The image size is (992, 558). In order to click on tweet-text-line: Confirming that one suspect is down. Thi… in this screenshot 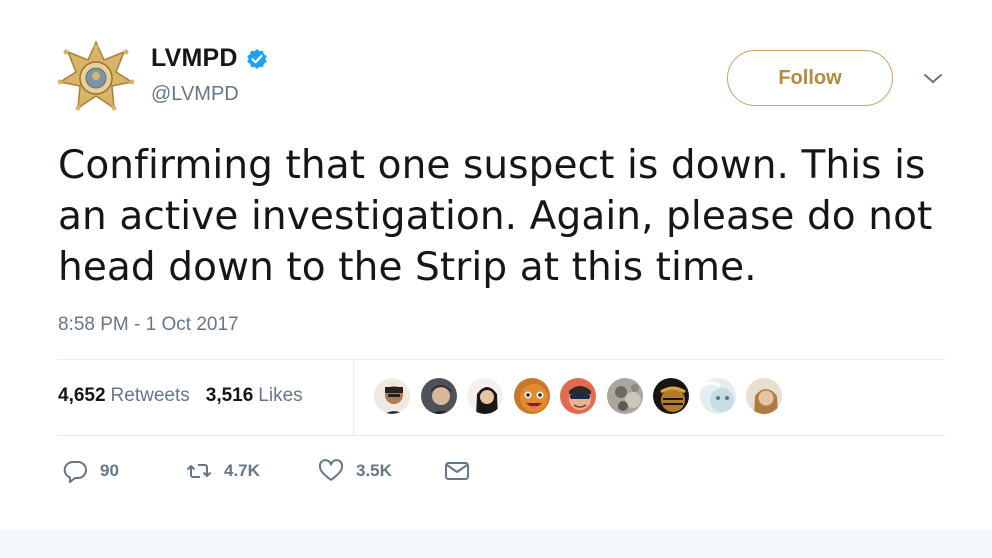, I will do `click(492, 165)`.